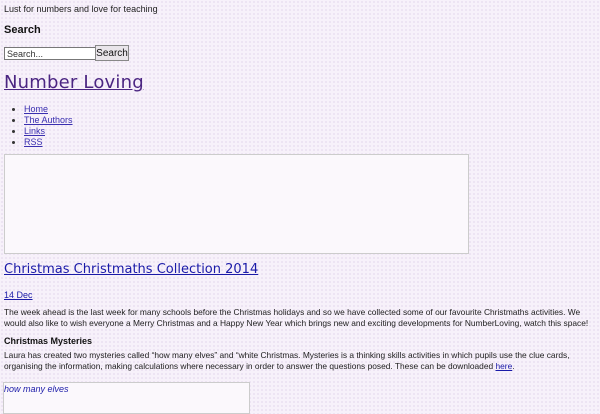  I want to click on main-nav: Home The Authors Links RSS, so click(40, 126).